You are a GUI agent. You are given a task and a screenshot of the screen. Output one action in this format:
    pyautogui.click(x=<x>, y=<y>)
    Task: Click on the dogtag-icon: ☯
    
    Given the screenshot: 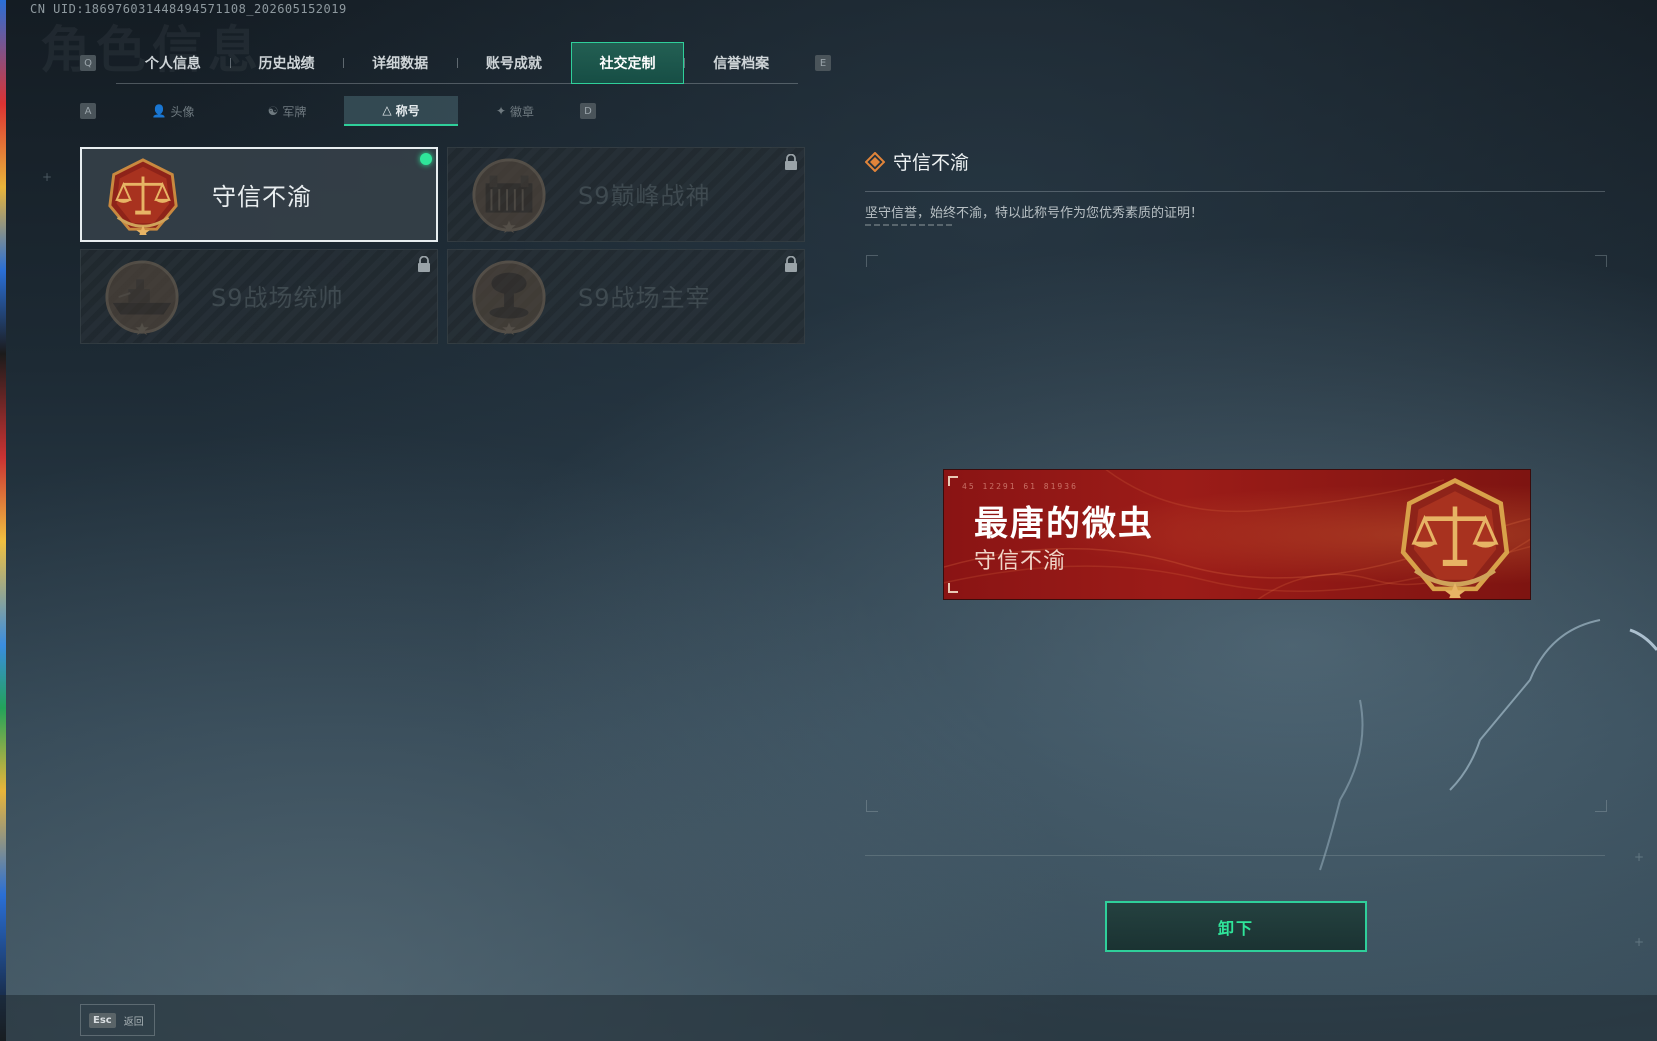 What is the action you would take?
    pyautogui.click(x=273, y=111)
    